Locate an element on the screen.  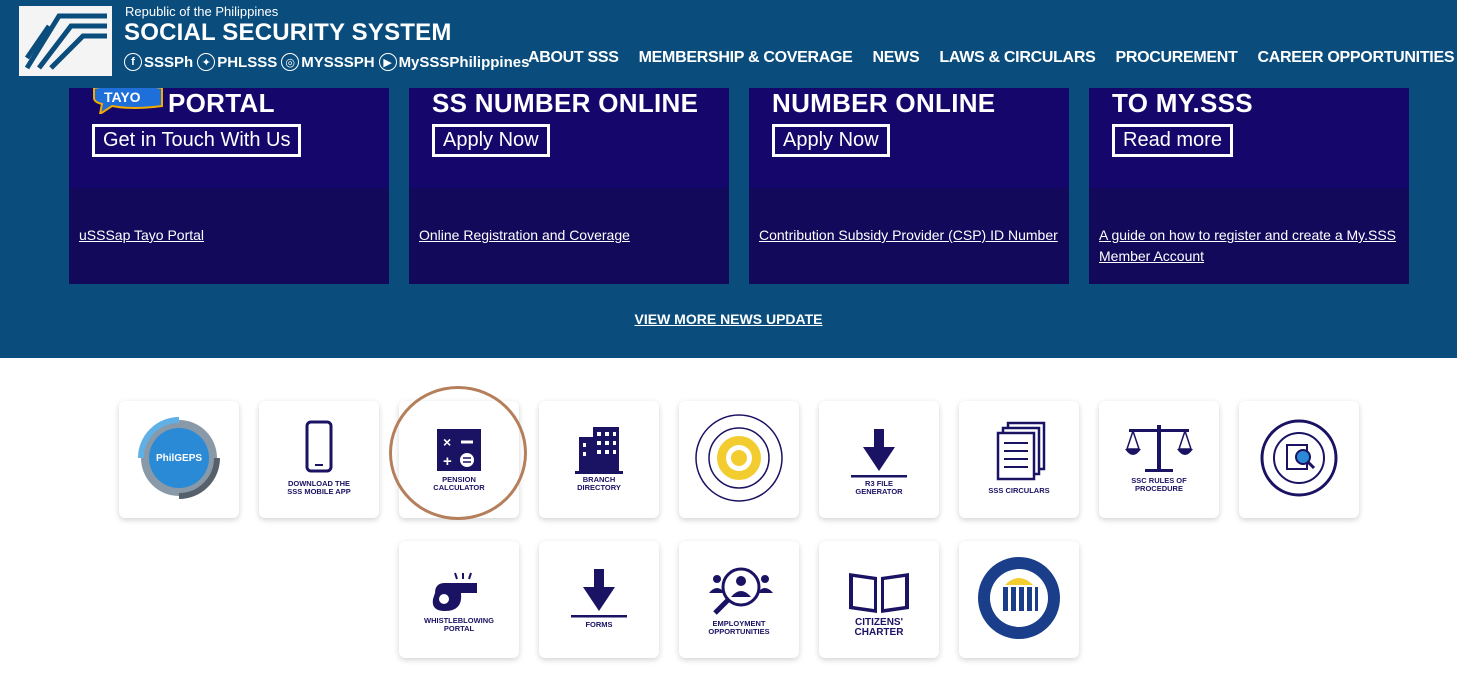
tile-label: EMPLOYMENT OPPORTUNITIES is located at coordinates (739, 627).